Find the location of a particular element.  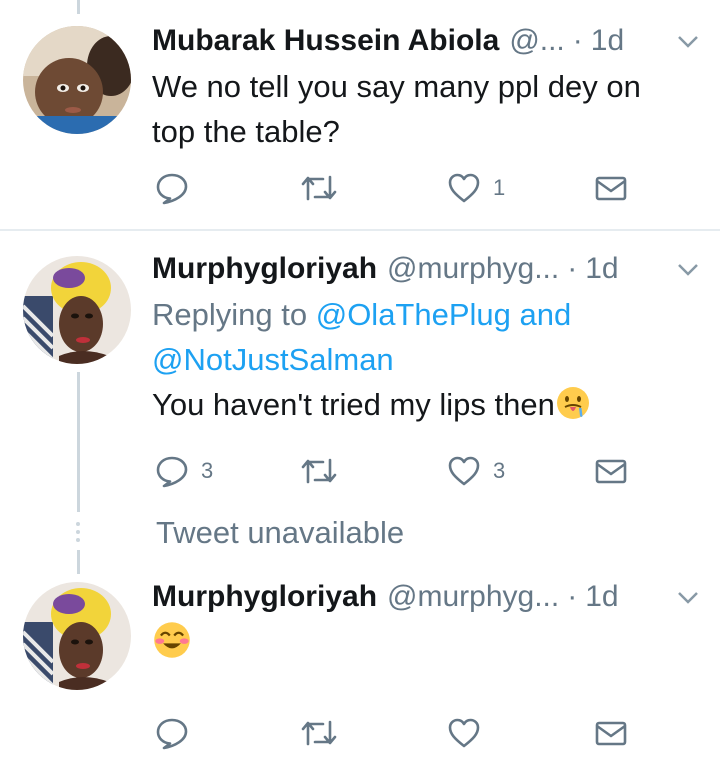

display-name: Mubarak Hussein Abiola is located at coordinates (325, 41).